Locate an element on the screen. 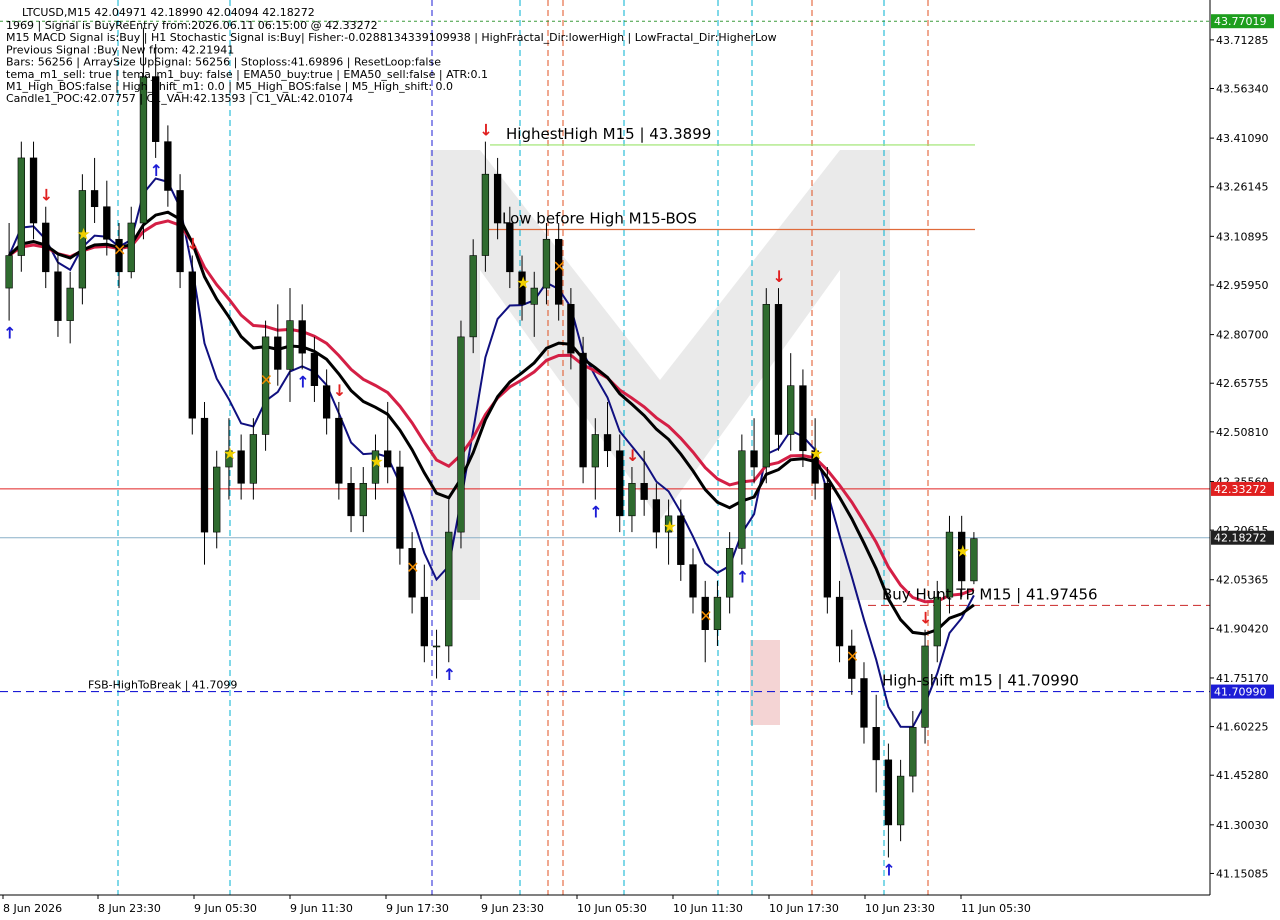 Image resolution: width=1280 pixels, height=920 pixels. price-tag-label: 43.77019 is located at coordinates (1240, 21).